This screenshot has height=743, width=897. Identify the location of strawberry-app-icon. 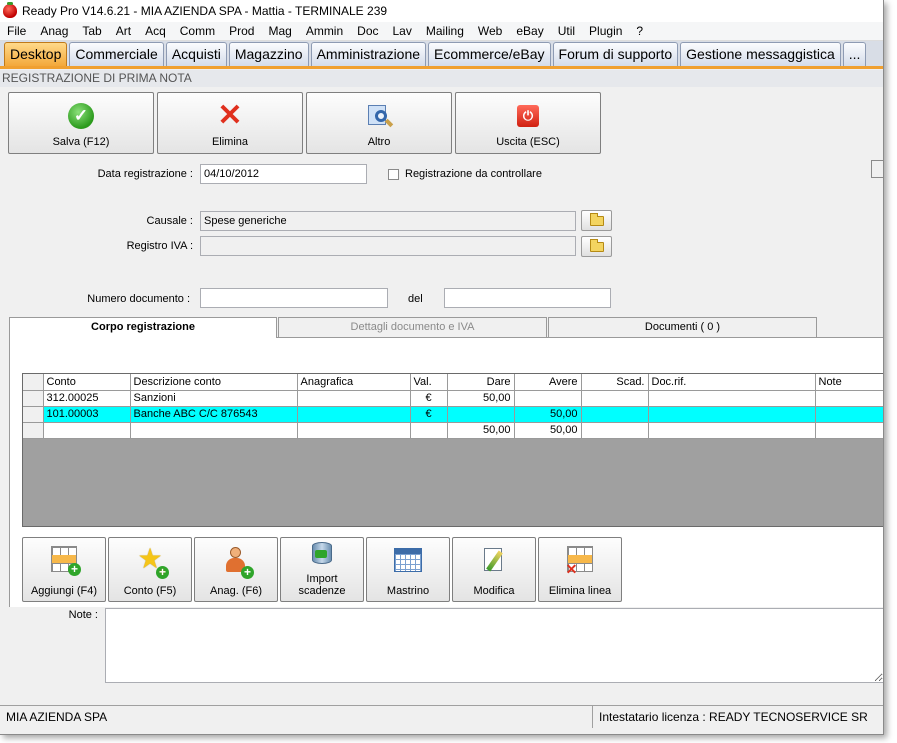
(10, 10).